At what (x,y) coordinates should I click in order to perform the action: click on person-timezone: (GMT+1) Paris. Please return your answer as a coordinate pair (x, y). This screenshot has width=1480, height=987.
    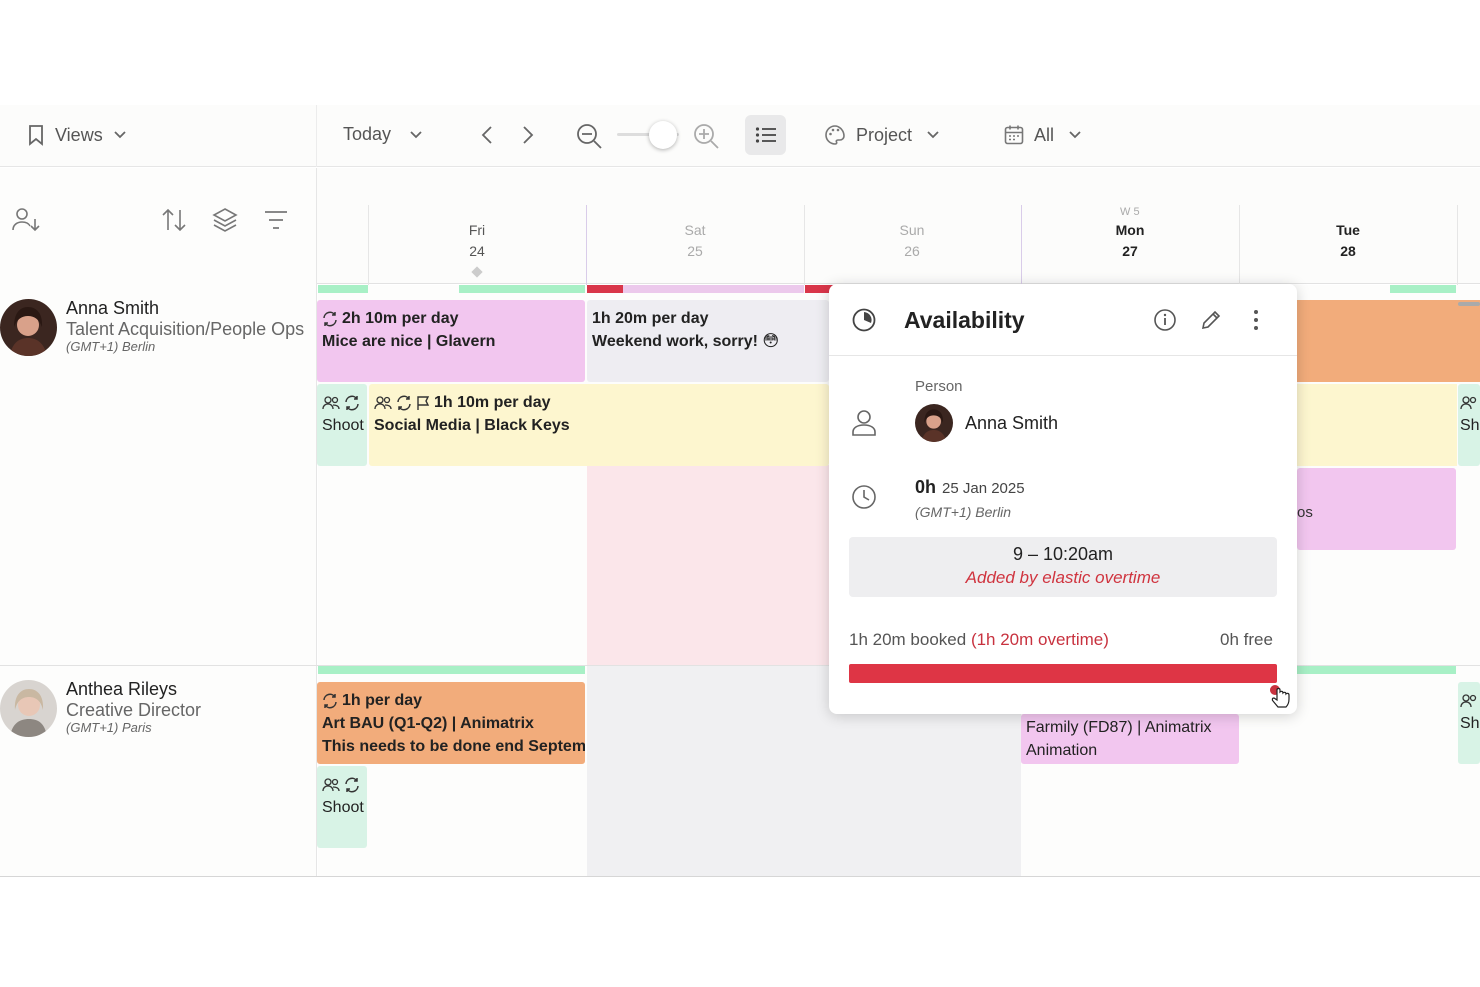
    Looking at the image, I should click on (109, 727).